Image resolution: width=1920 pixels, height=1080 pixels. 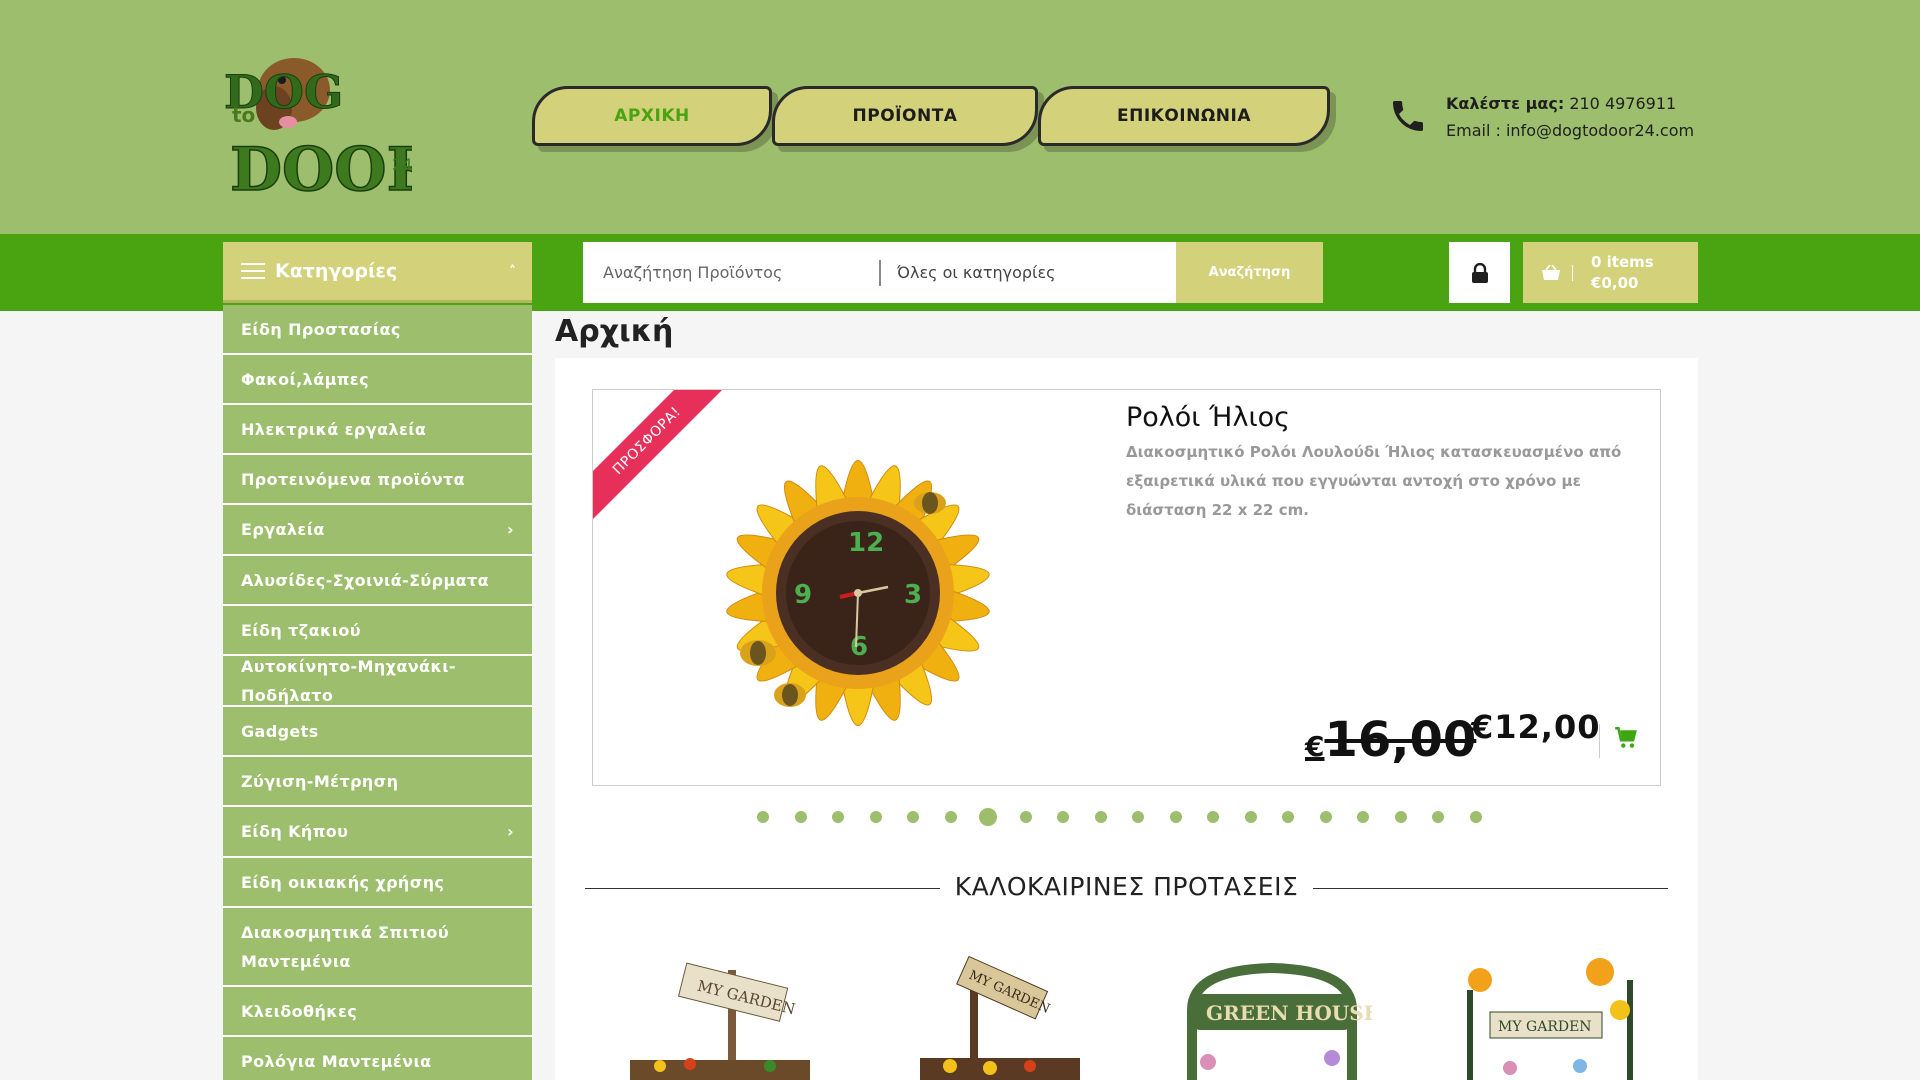 I want to click on sidebar-item-protection: Είδη Προστασίας, so click(x=377, y=330).